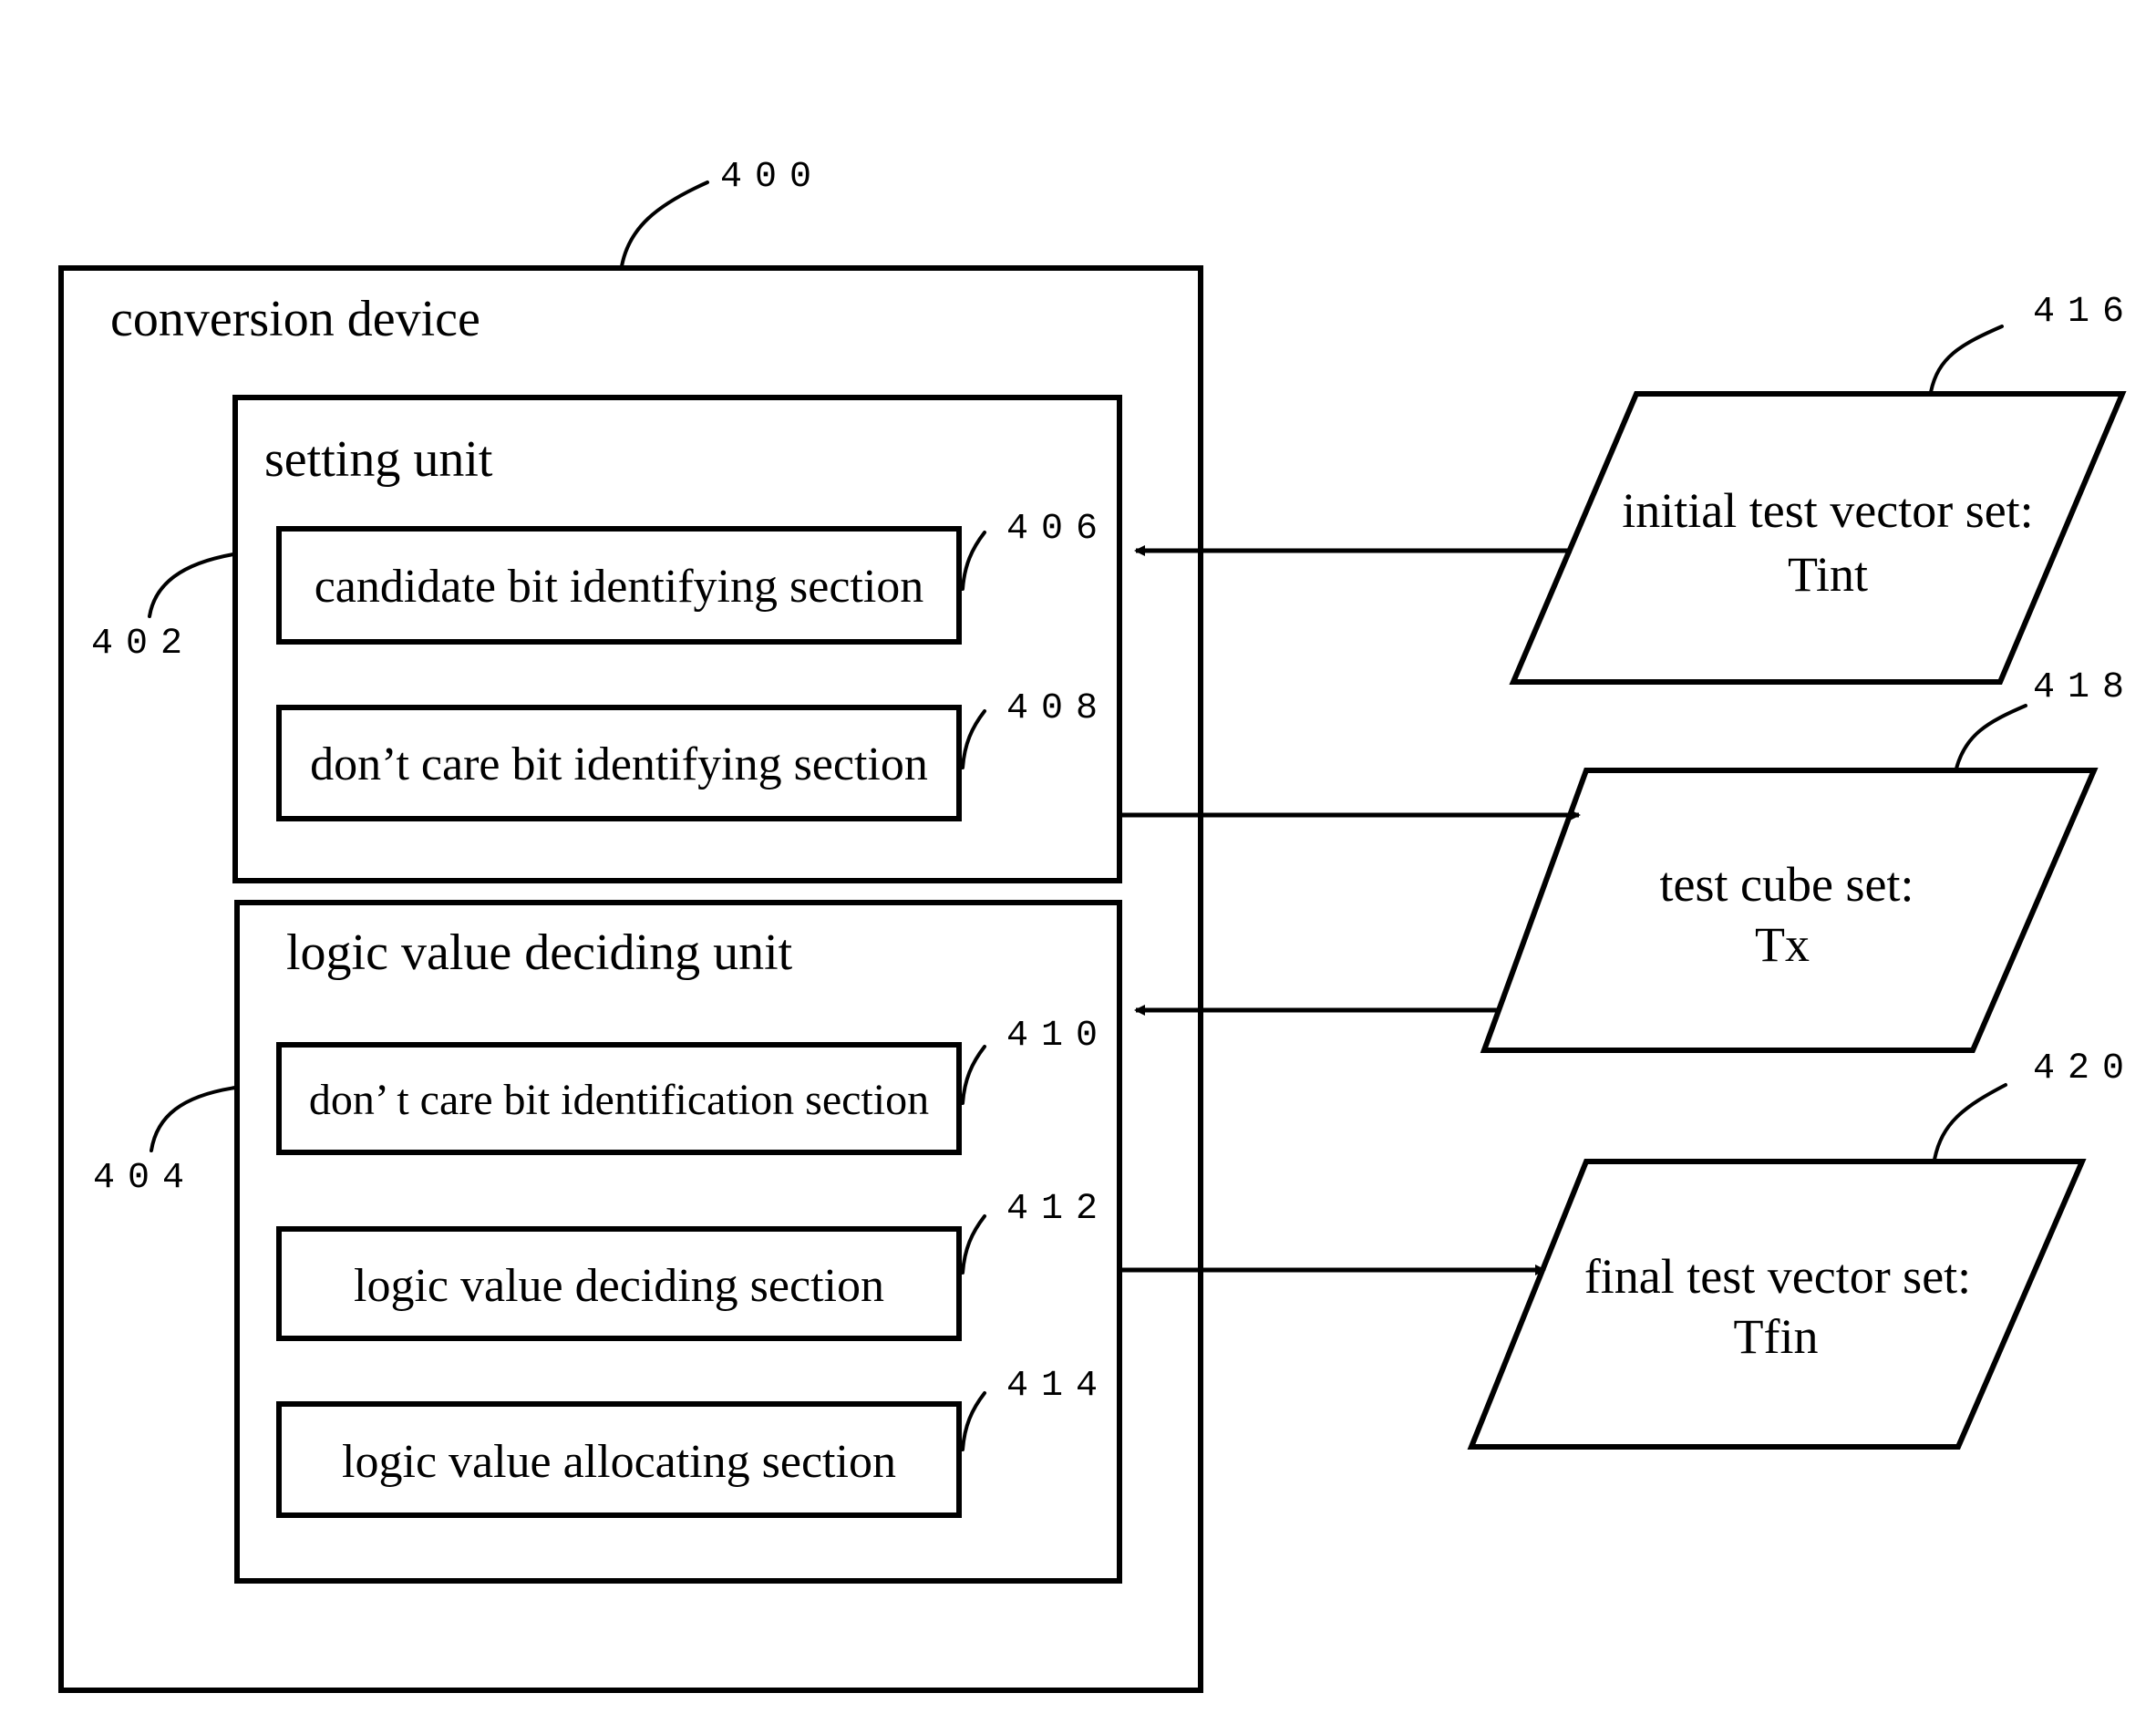 The width and height of the screenshot is (2156, 1724). I want to click on data-416-line1: initial test vector set:, so click(1827, 510).